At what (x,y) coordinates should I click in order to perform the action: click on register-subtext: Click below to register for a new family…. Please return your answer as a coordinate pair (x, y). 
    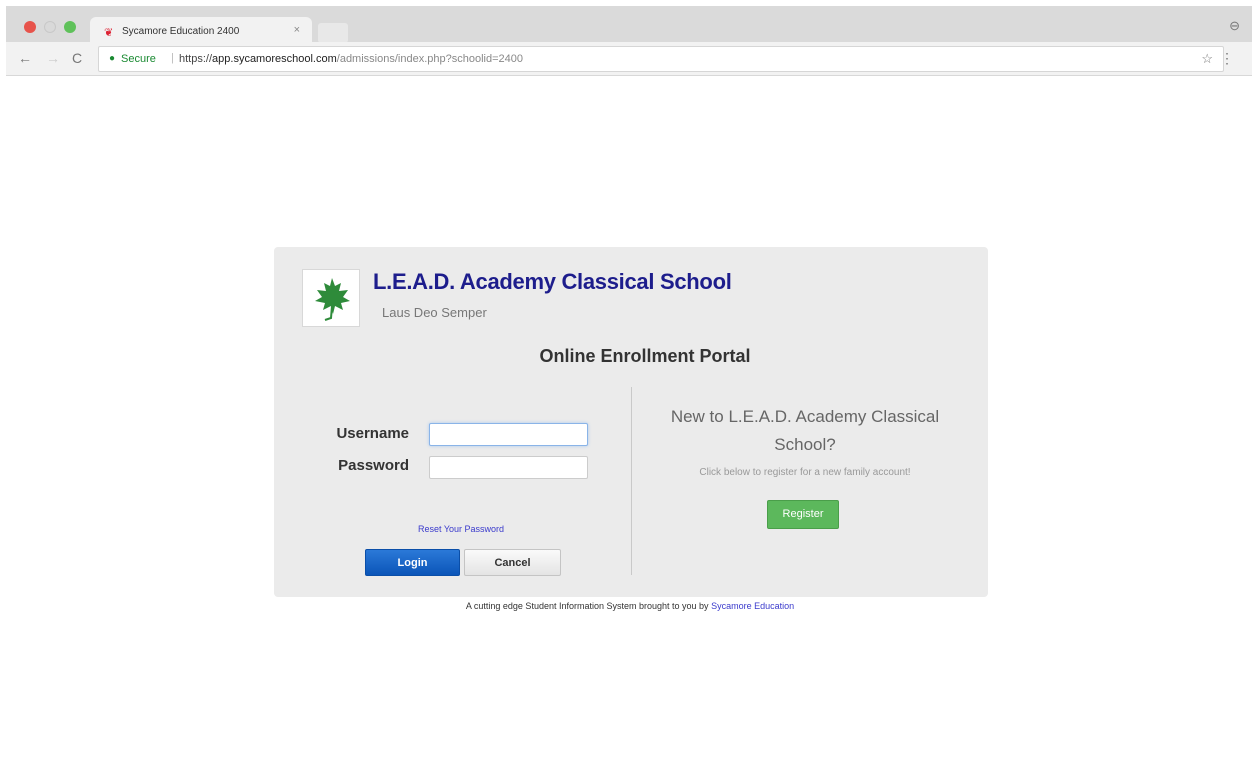
    Looking at the image, I should click on (805, 472).